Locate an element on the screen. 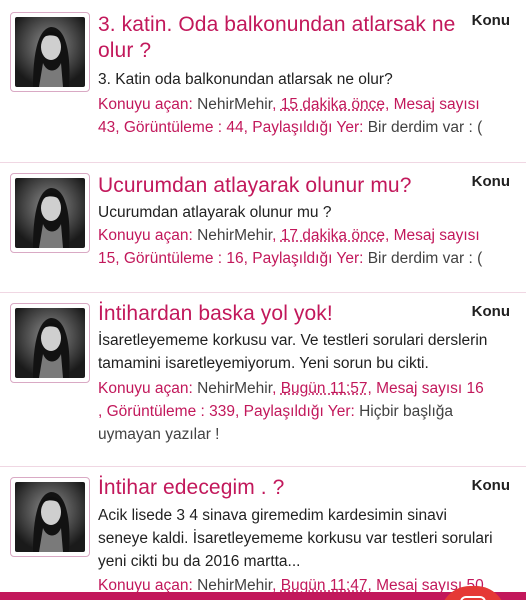 This screenshot has height=600, width=526. message-count: 43 is located at coordinates (106, 127).